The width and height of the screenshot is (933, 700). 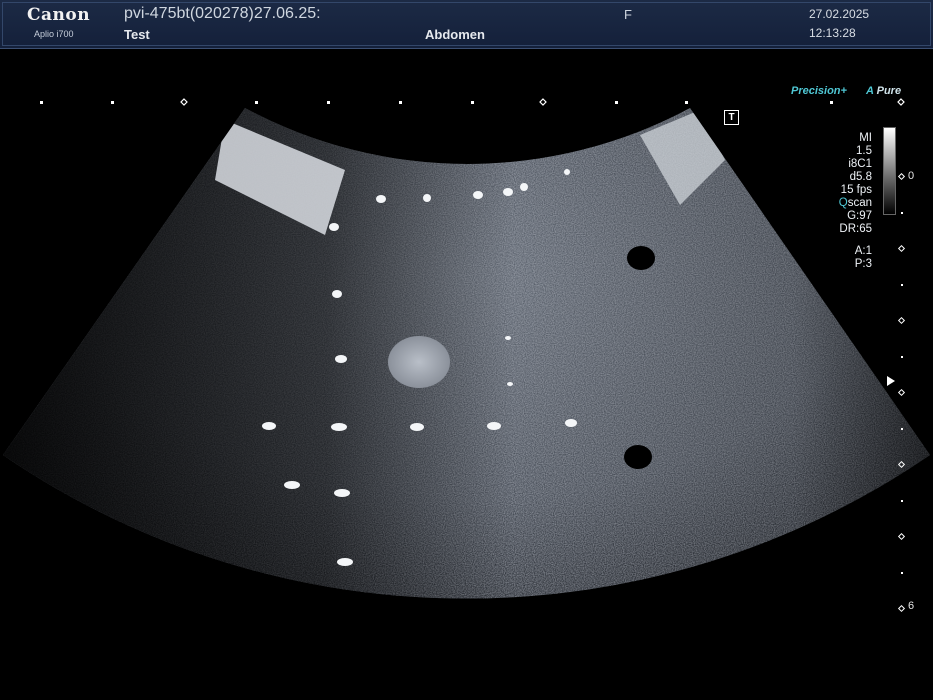 What do you see at coordinates (638, 457) in the screenshot?
I see `cyst-lower` at bounding box center [638, 457].